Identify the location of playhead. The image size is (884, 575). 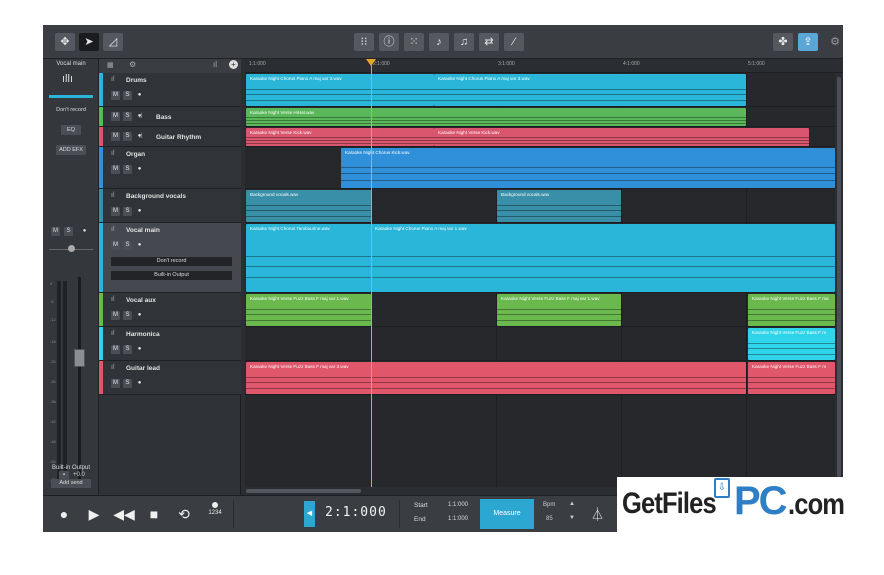
(371, 273).